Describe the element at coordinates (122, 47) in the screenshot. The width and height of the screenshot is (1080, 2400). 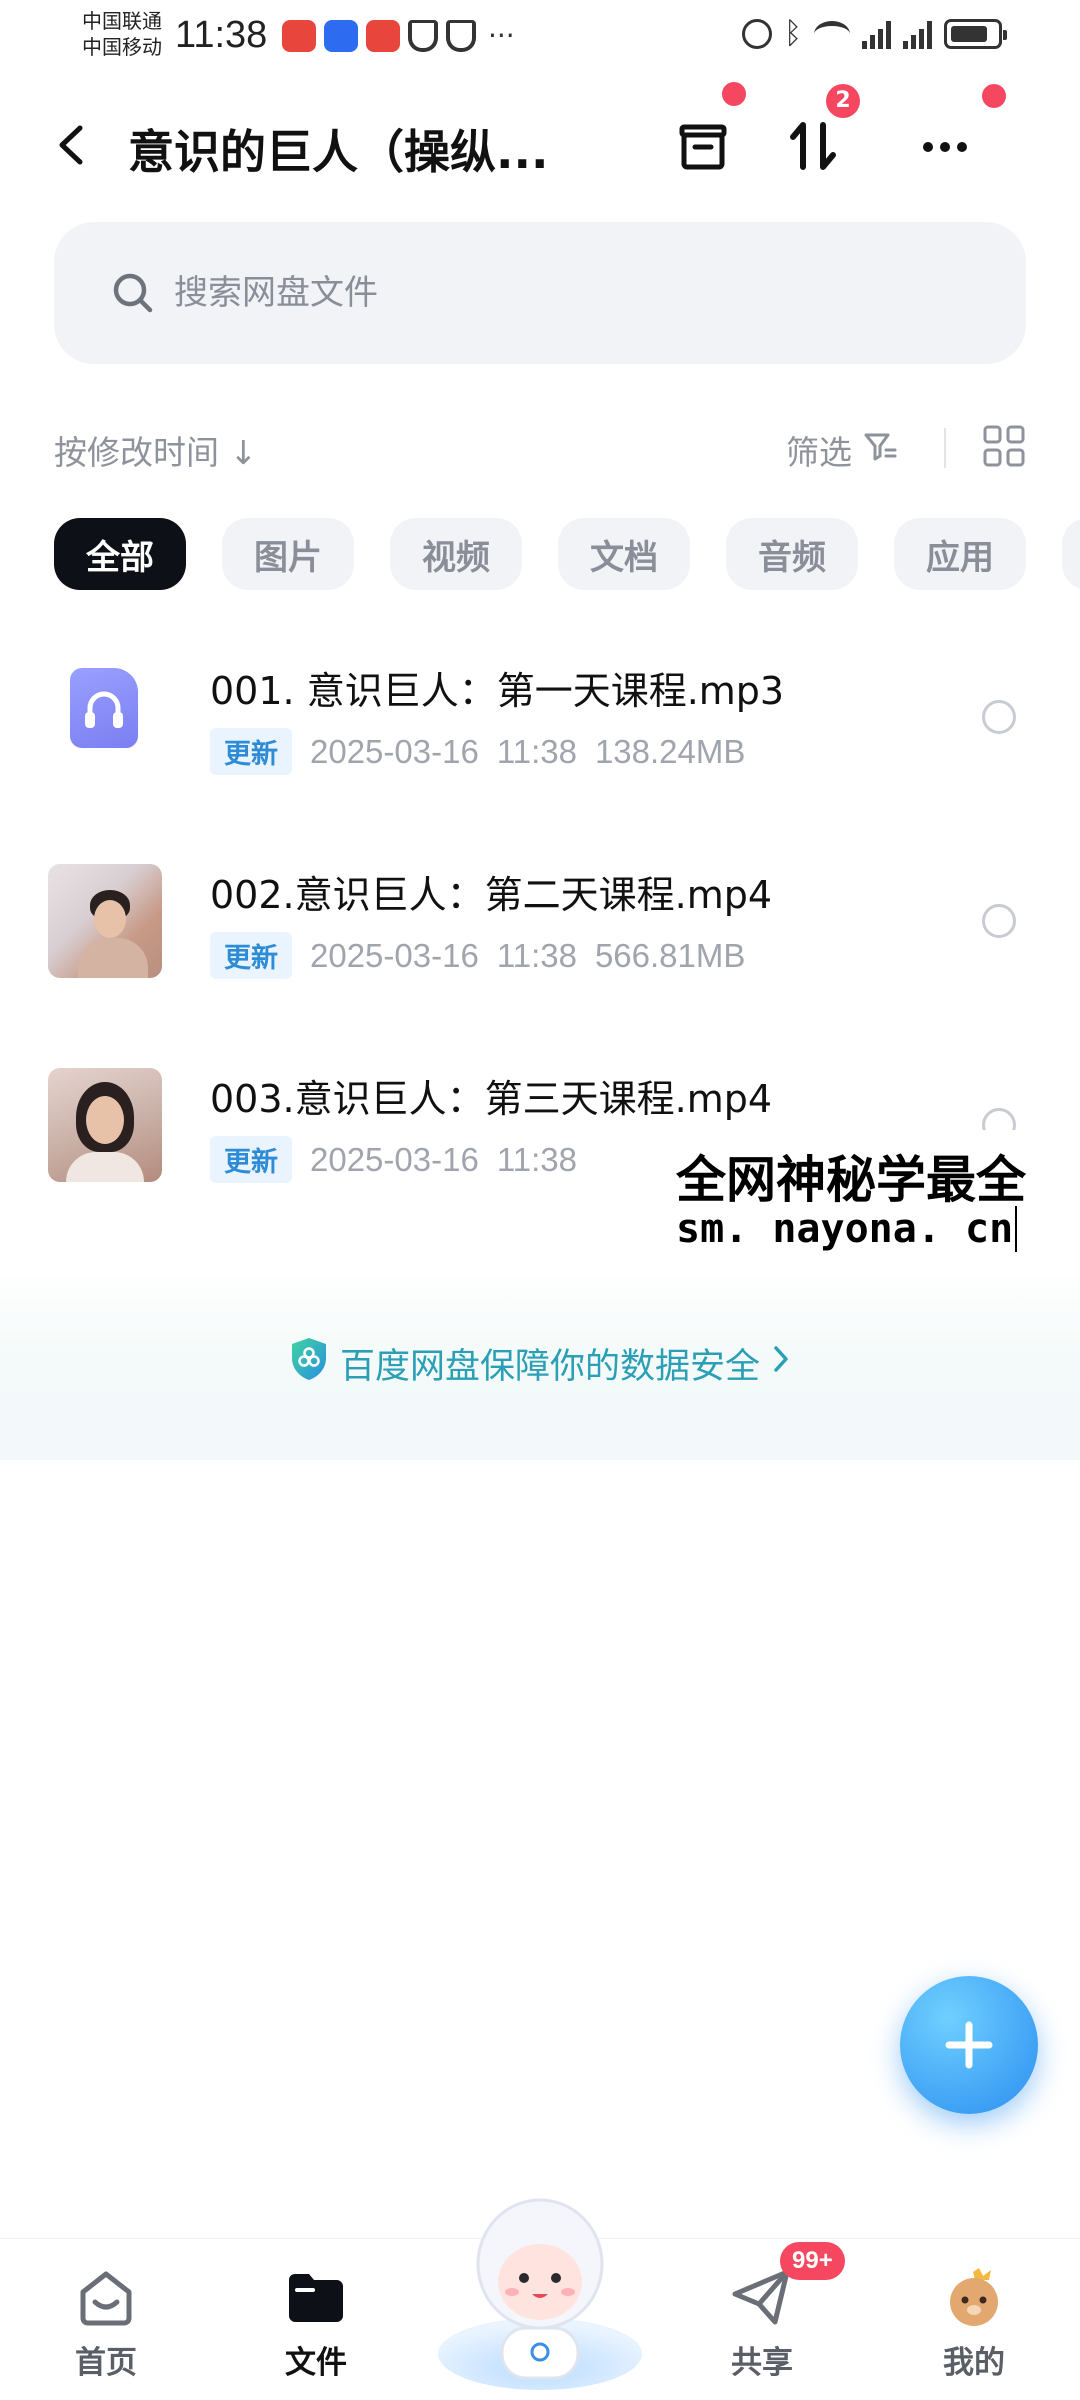
I see `carrier-2: 中国移动` at that location.